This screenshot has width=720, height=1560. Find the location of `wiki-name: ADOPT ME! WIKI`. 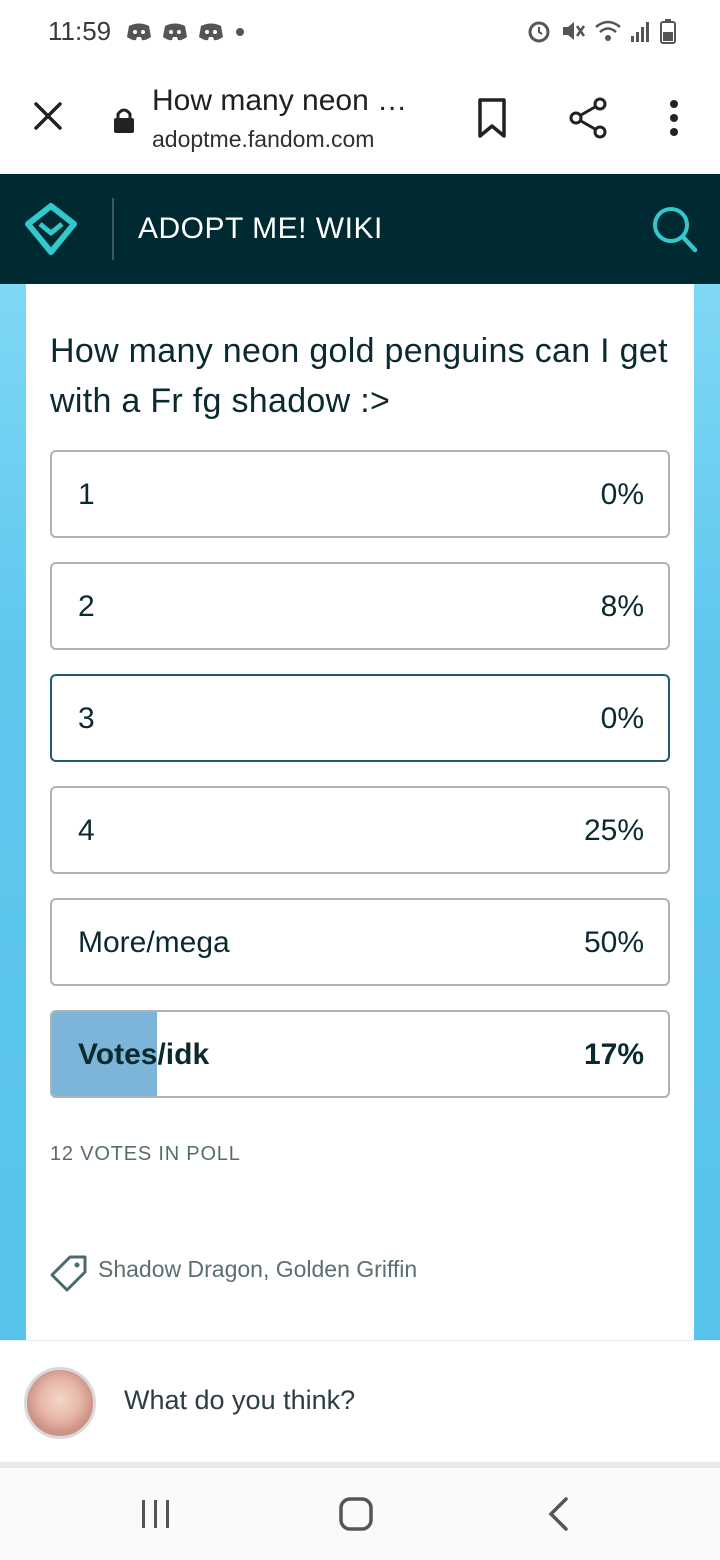

wiki-name: ADOPT ME! WIKI is located at coordinates (260, 229).